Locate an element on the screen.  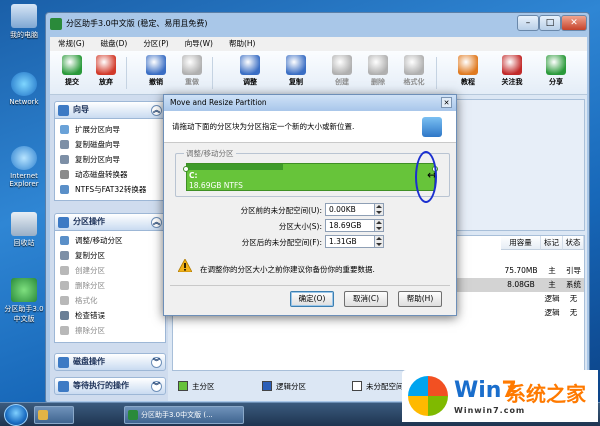
toolbar-create-button: 创建 is located at coordinates (342, 71).